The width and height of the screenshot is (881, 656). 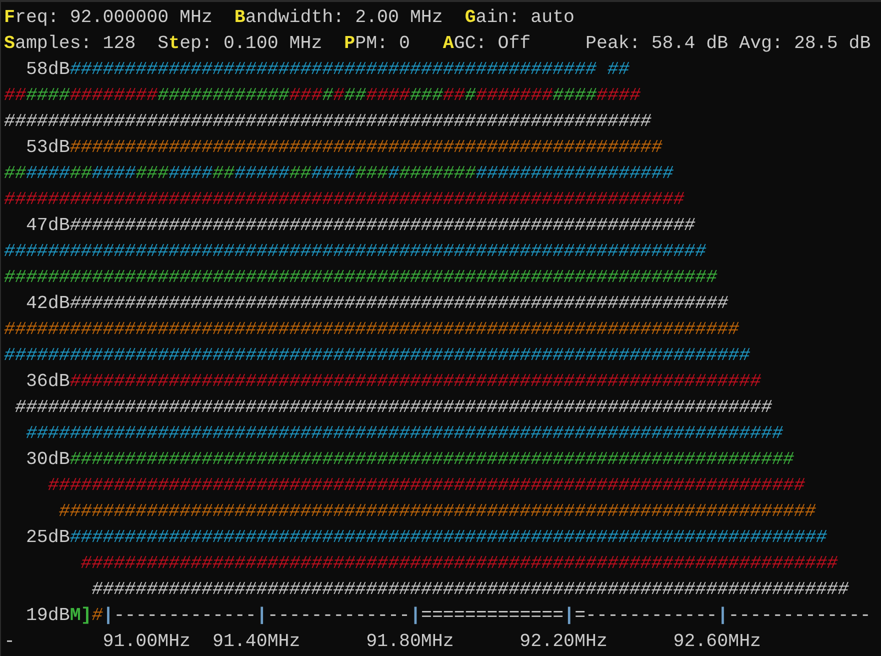 I want to click on status-text: amples: 128 S, so click(x=91, y=44).